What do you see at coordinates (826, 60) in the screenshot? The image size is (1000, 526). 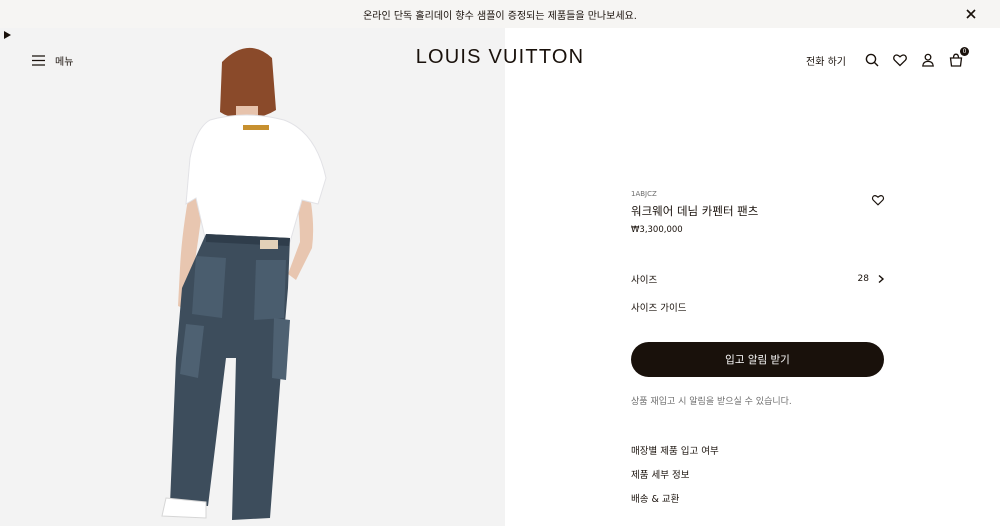 I see `call-button: 전화 하기` at bounding box center [826, 60].